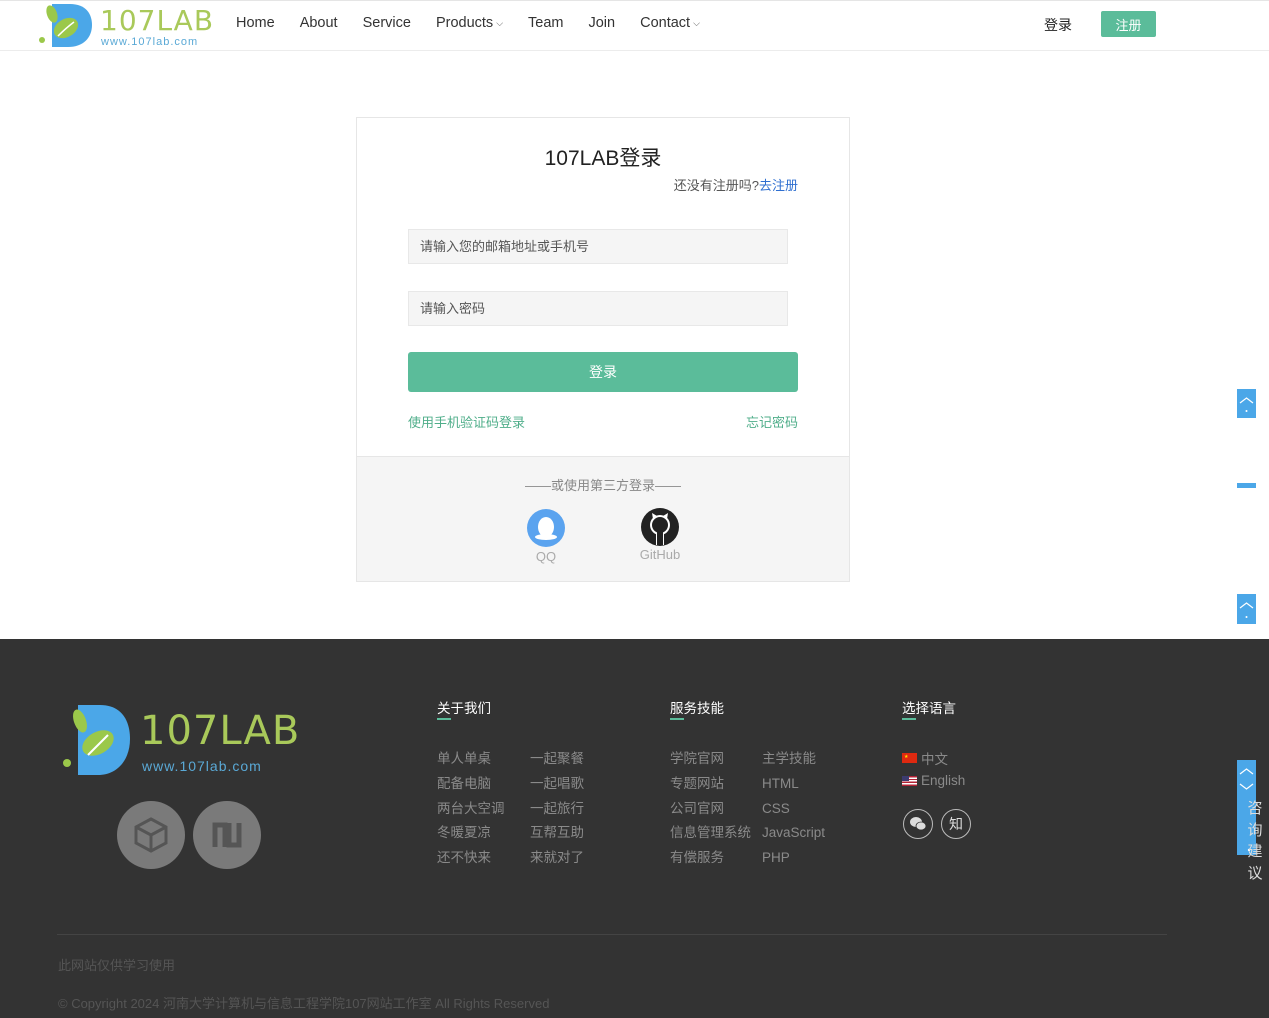 The height and width of the screenshot is (1018, 1269). I want to click on site-logo: 107LAB www.107lab.com, so click(125, 25).